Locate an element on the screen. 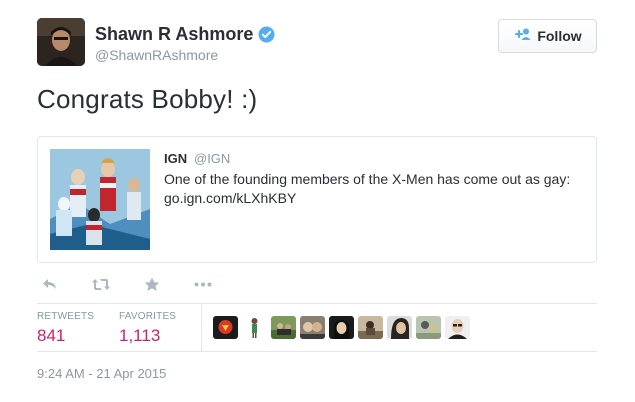  verified-badge-icon is located at coordinates (266, 34).